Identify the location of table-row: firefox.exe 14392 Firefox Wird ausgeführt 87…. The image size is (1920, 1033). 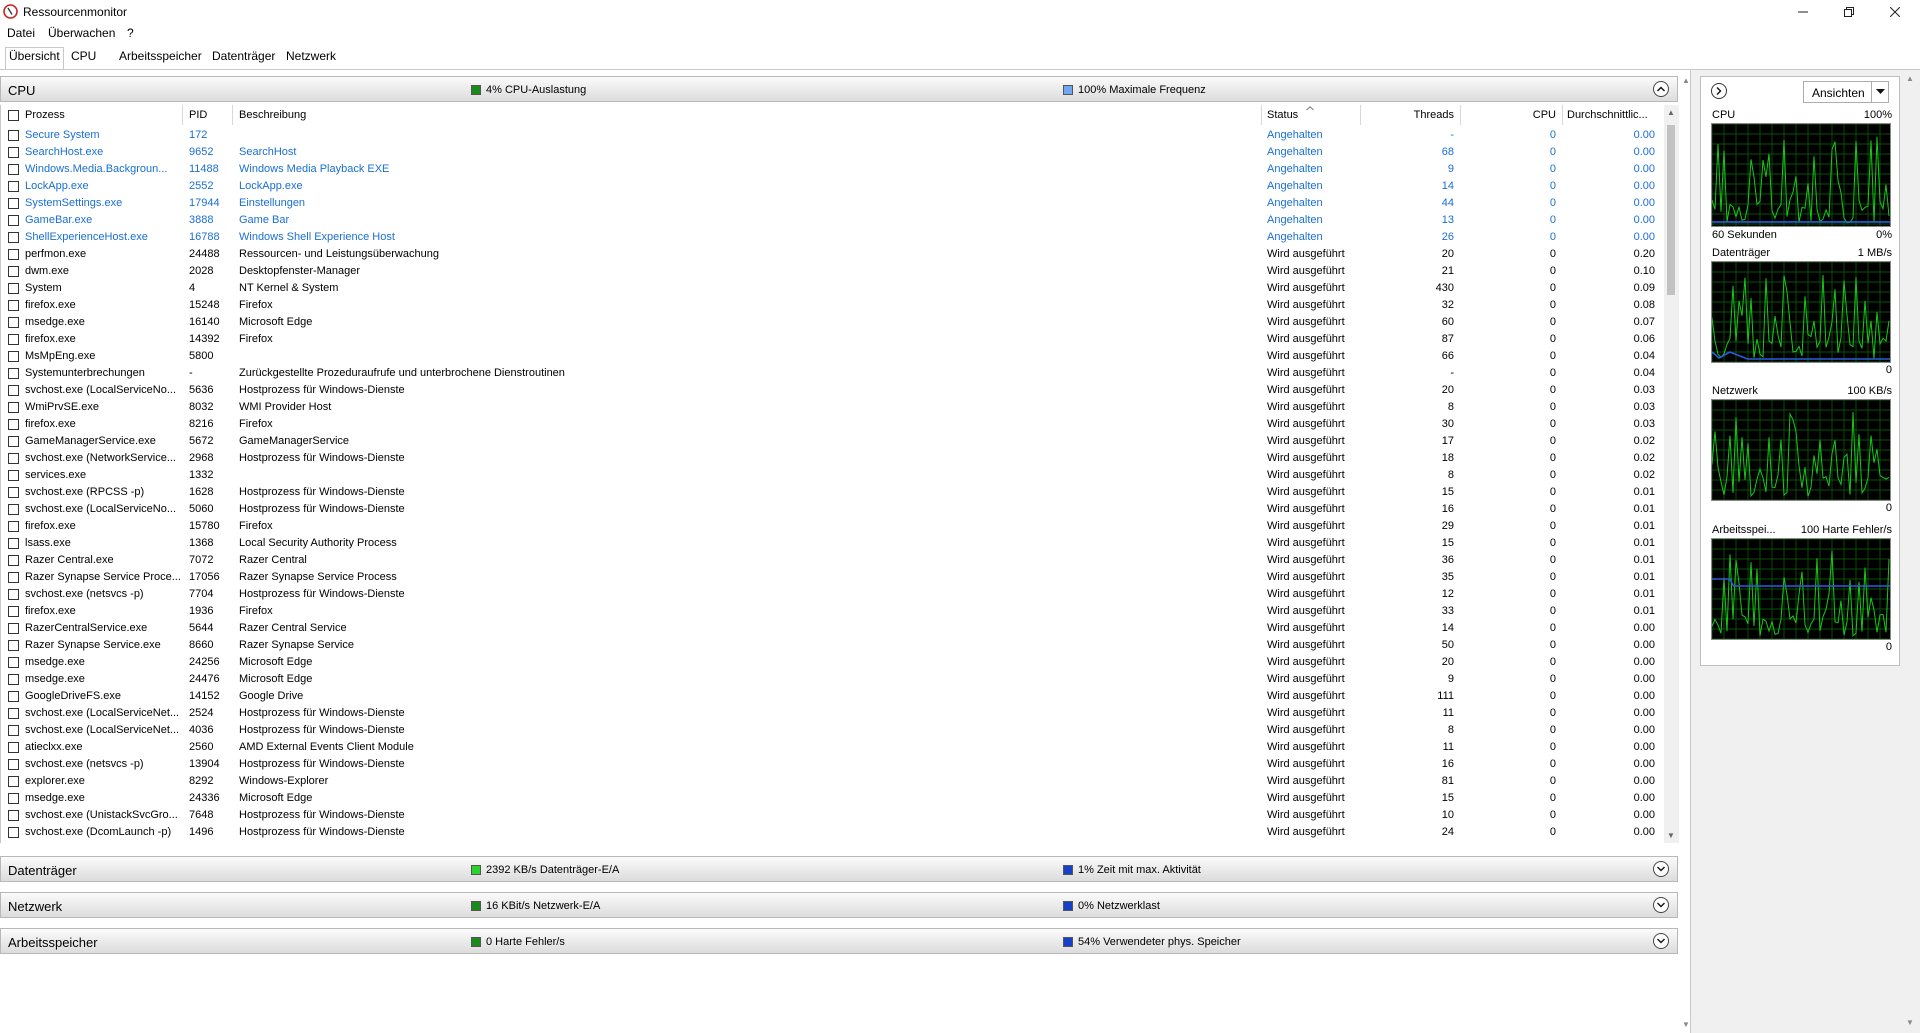
(831, 339).